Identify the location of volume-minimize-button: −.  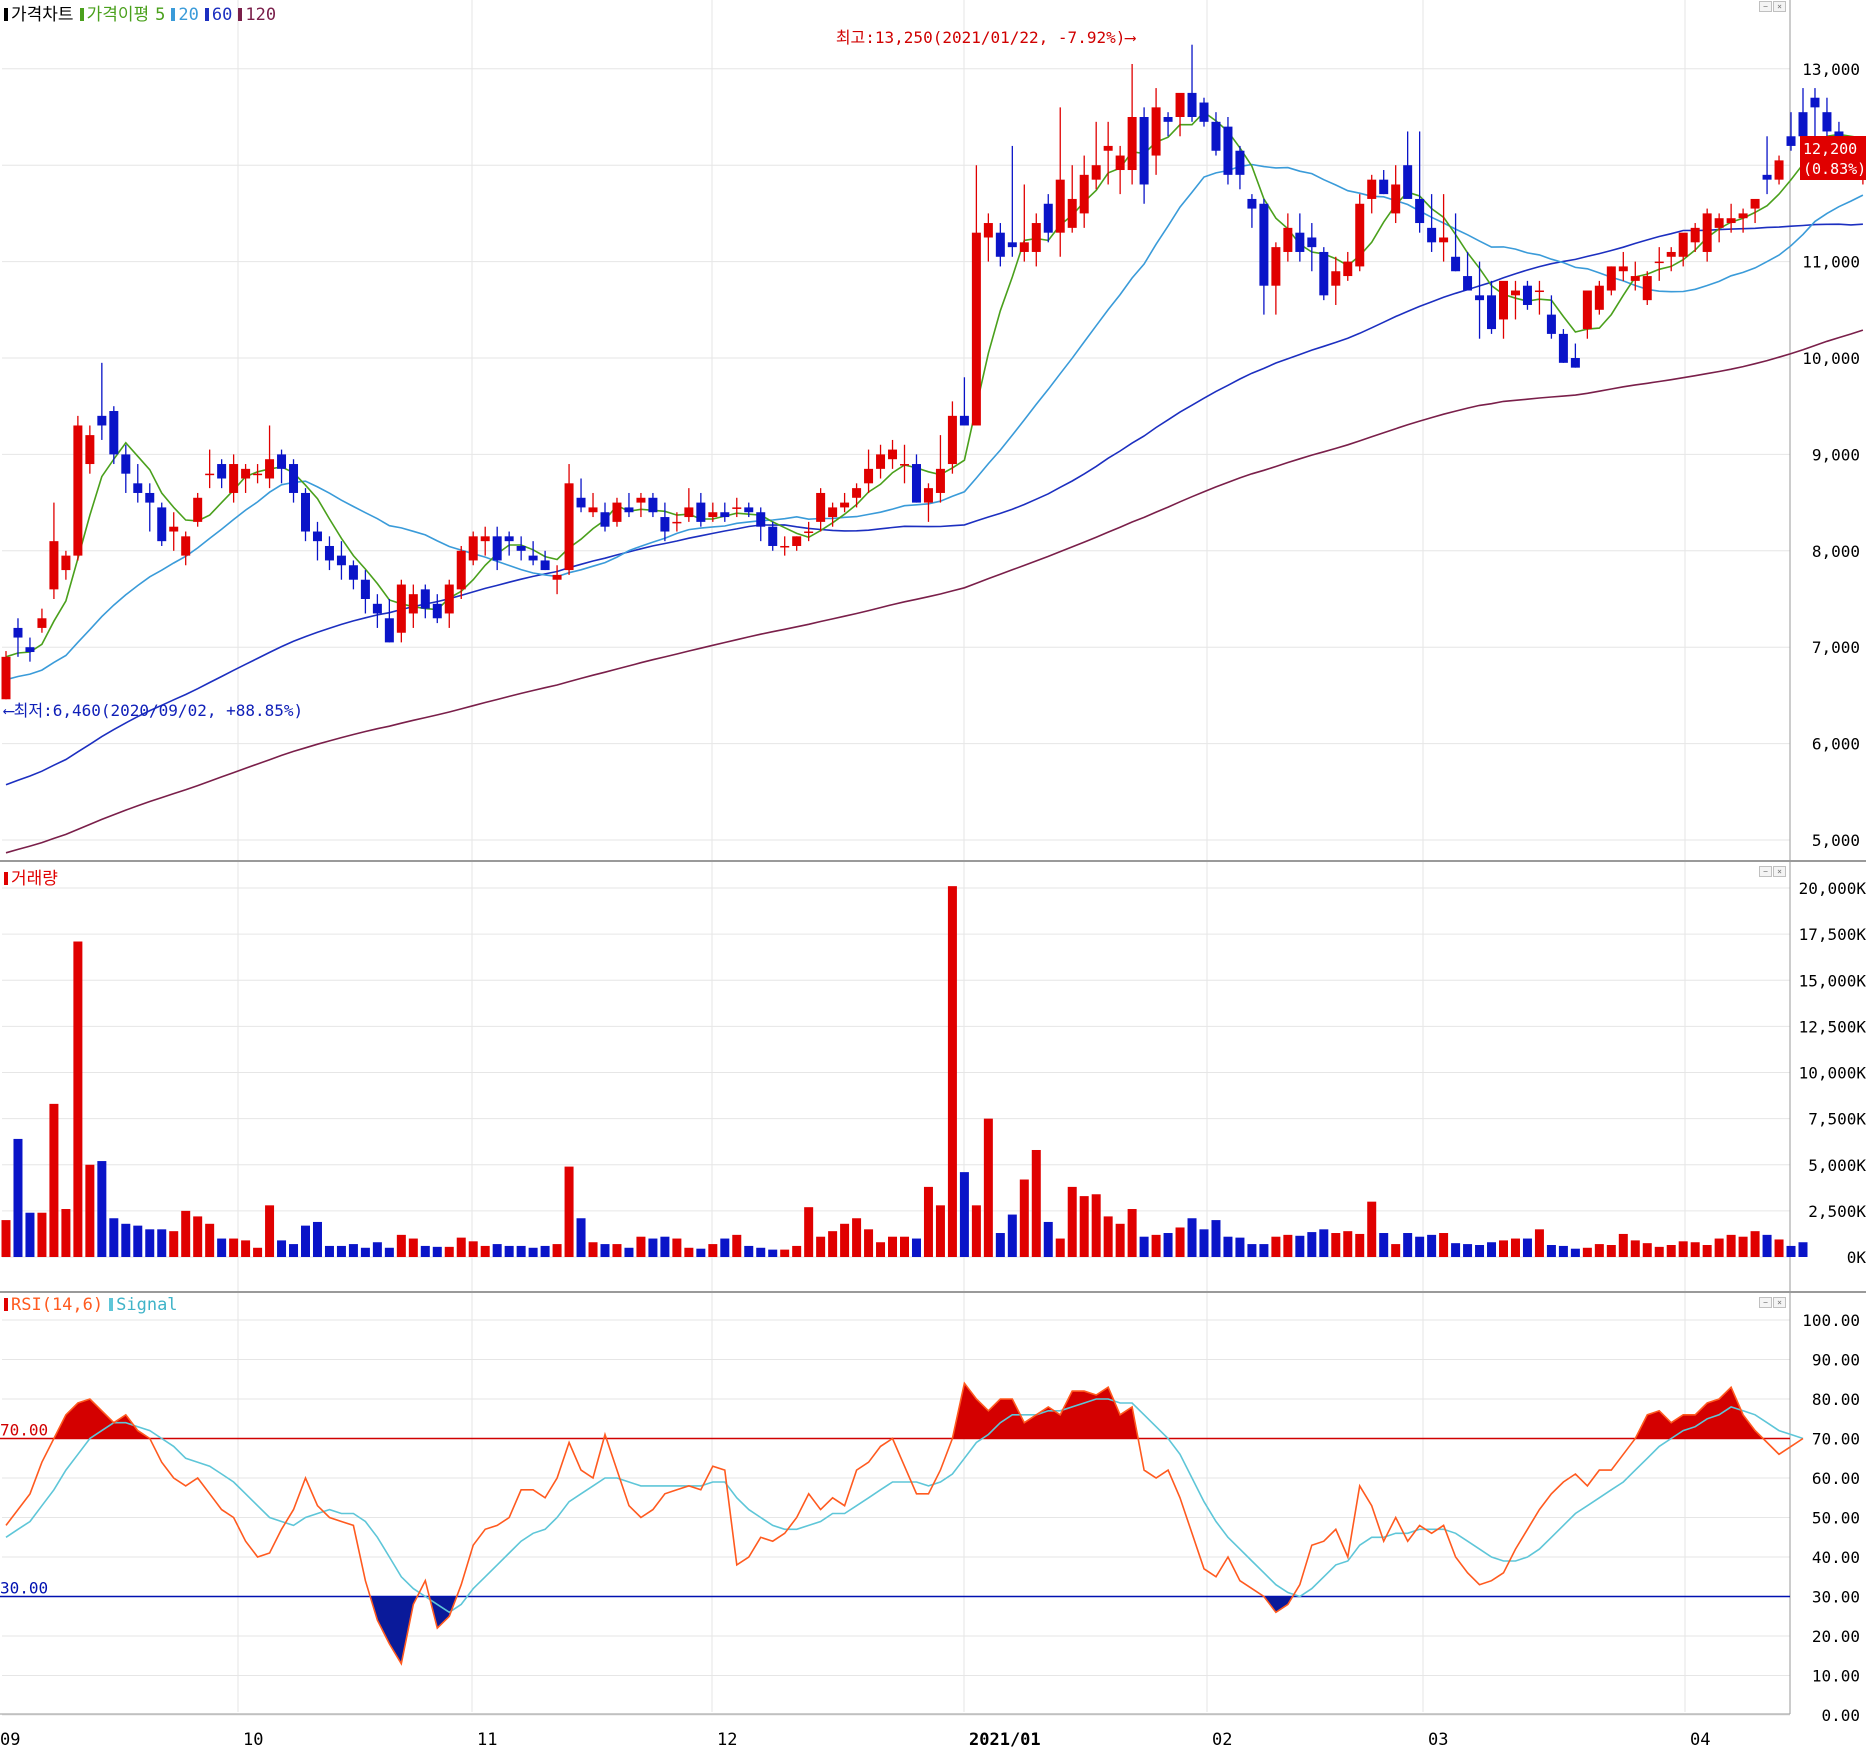
(1765, 871).